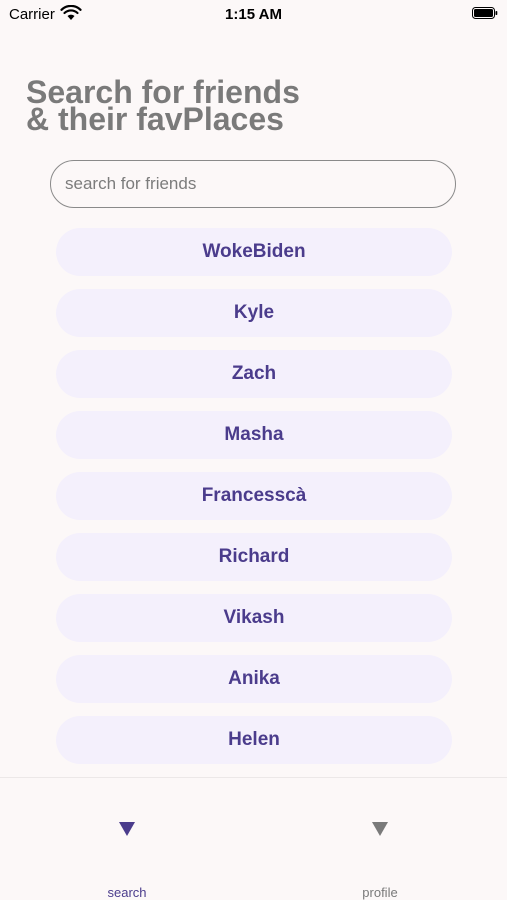  I want to click on friend-item: Masha, so click(254, 435).